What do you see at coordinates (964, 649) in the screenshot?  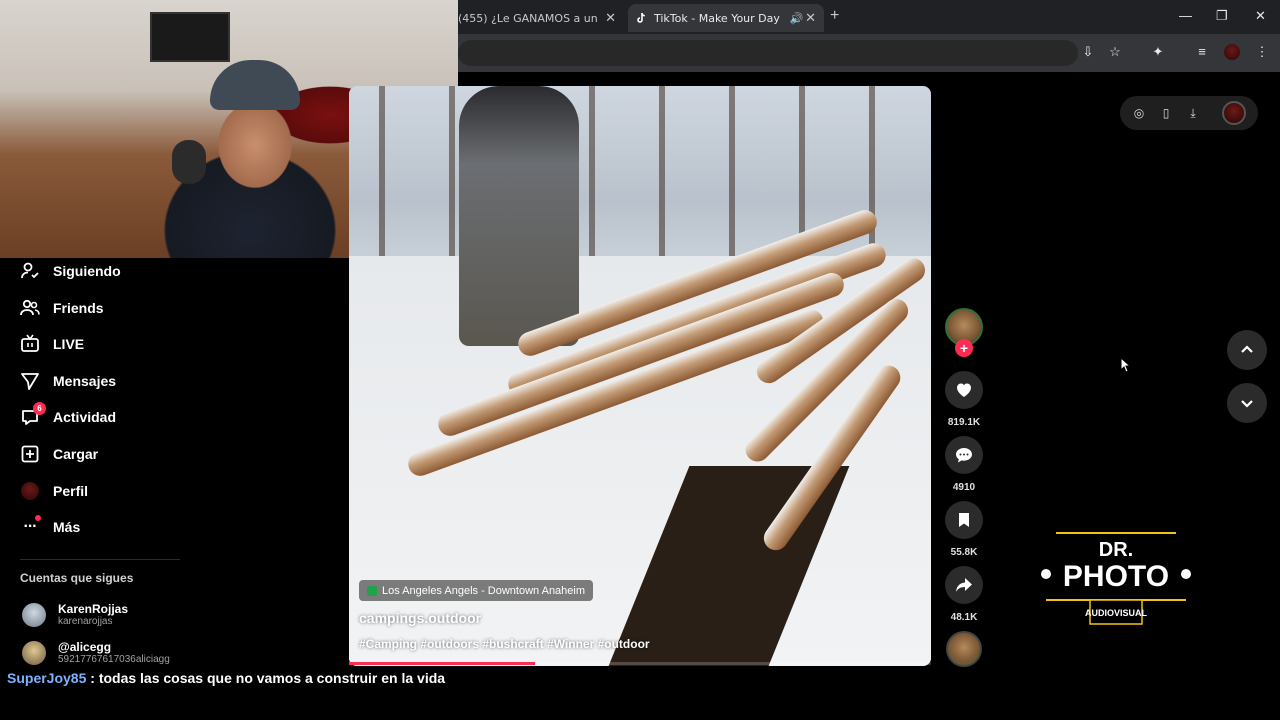 I see `music-disc` at bounding box center [964, 649].